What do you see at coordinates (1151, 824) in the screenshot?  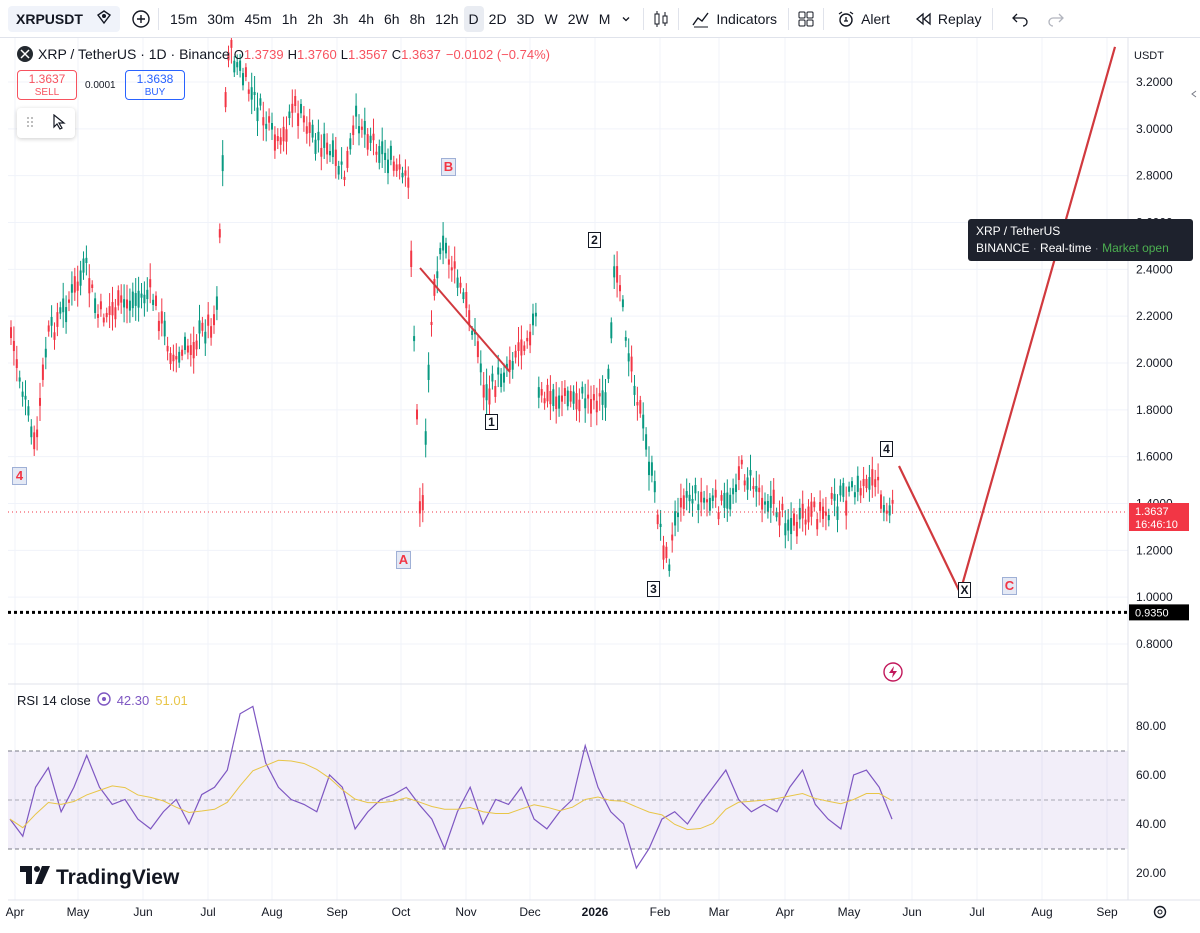 I see `rsi-tick-label: 40.00` at bounding box center [1151, 824].